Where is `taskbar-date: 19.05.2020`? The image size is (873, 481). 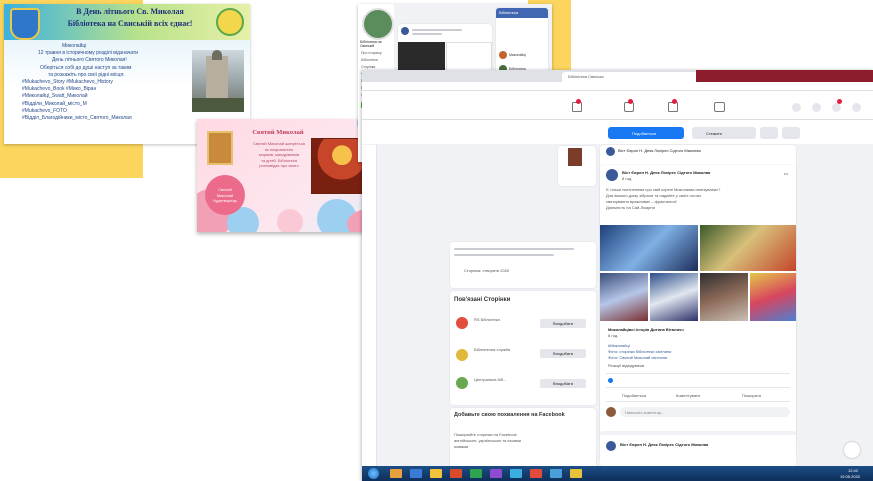
taskbar-date: 19.05.2020 is located at coordinates (850, 476).